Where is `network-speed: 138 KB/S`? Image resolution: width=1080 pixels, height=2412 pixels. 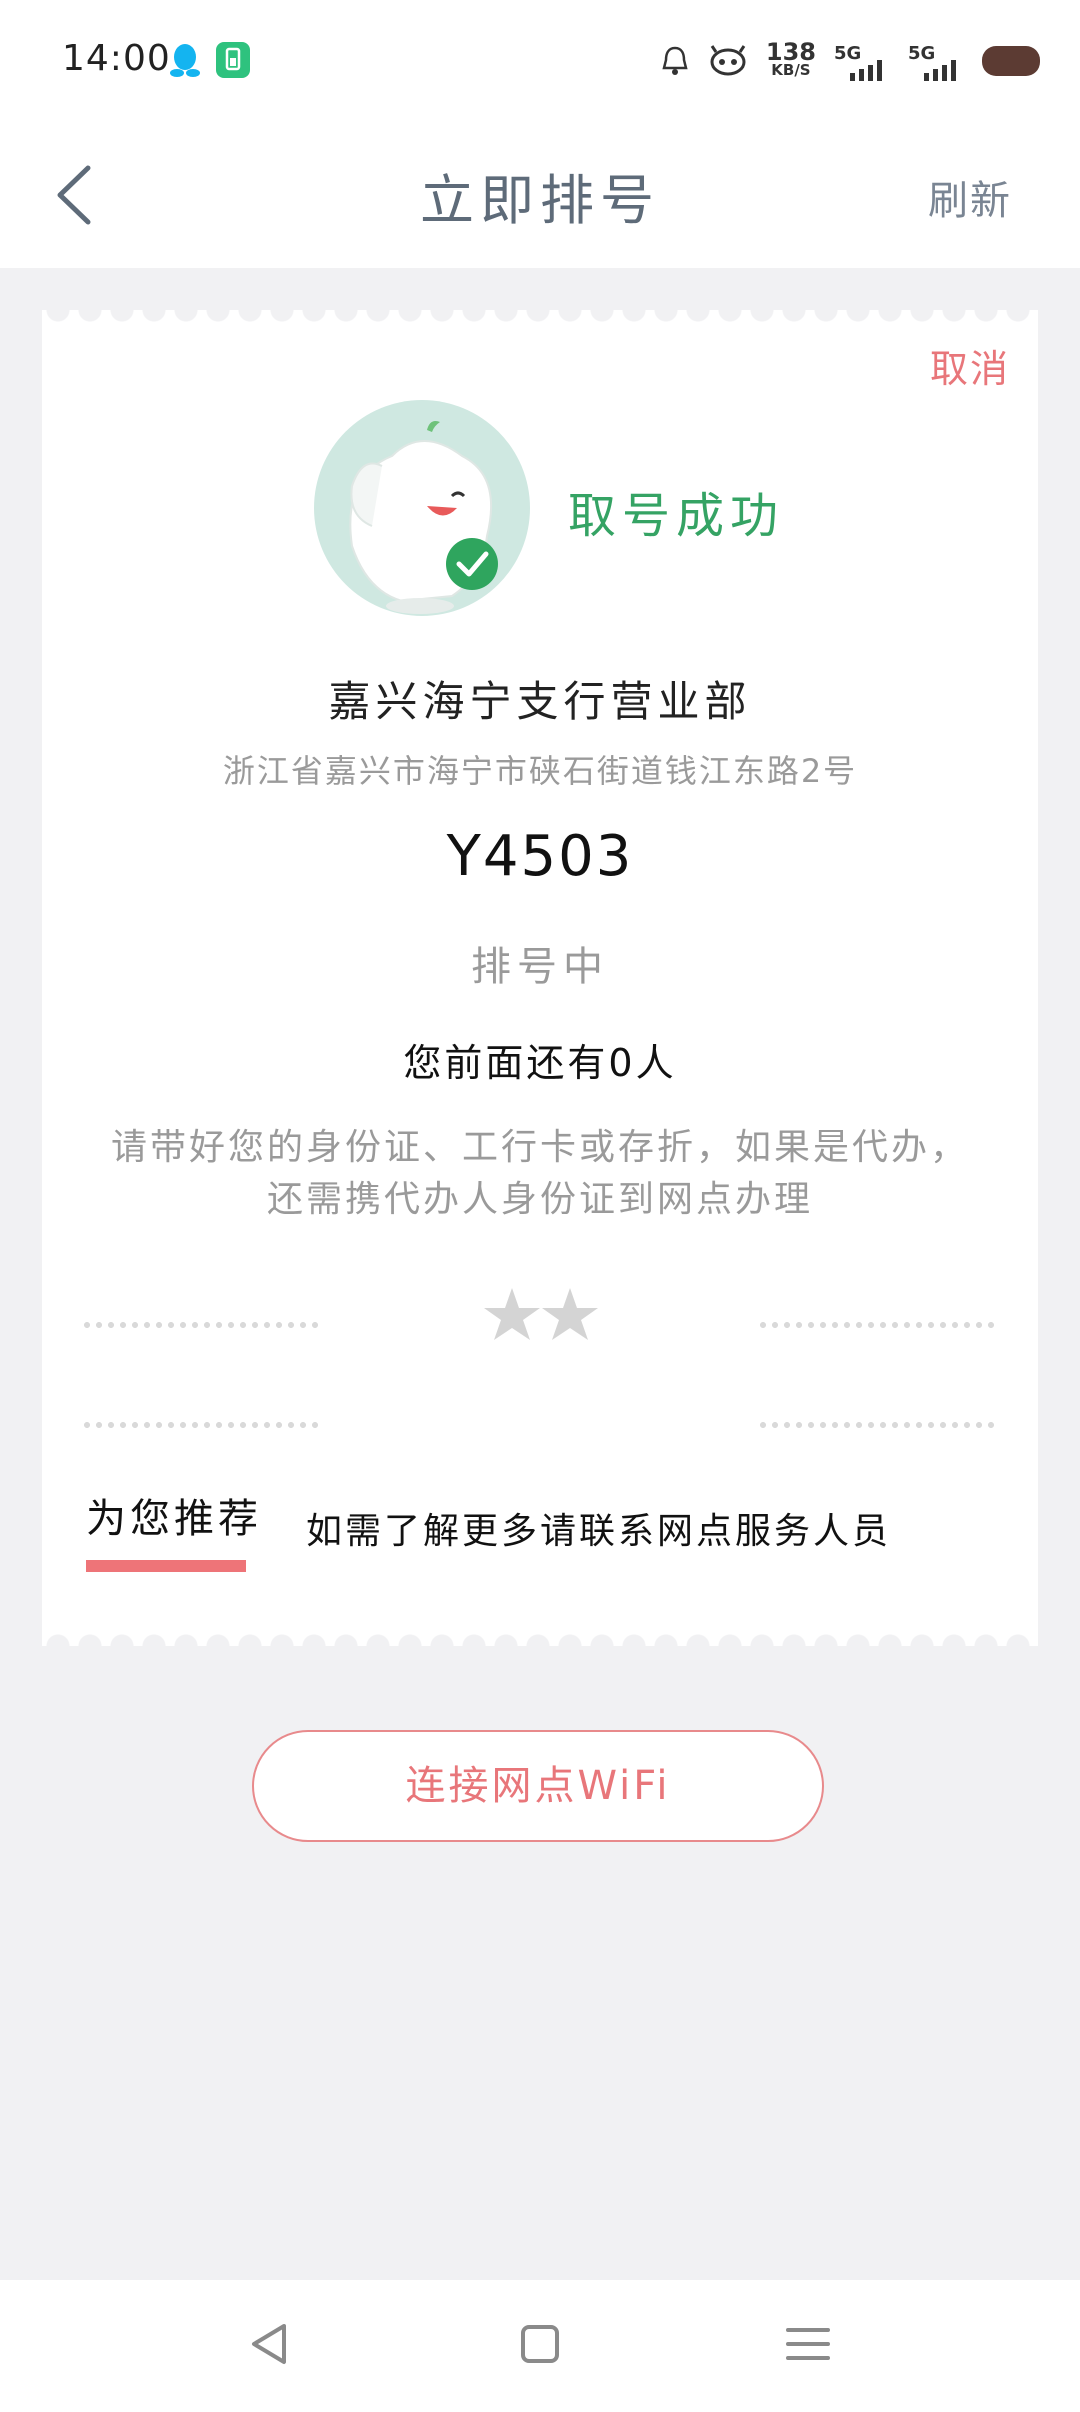 network-speed: 138 KB/S is located at coordinates (790, 58).